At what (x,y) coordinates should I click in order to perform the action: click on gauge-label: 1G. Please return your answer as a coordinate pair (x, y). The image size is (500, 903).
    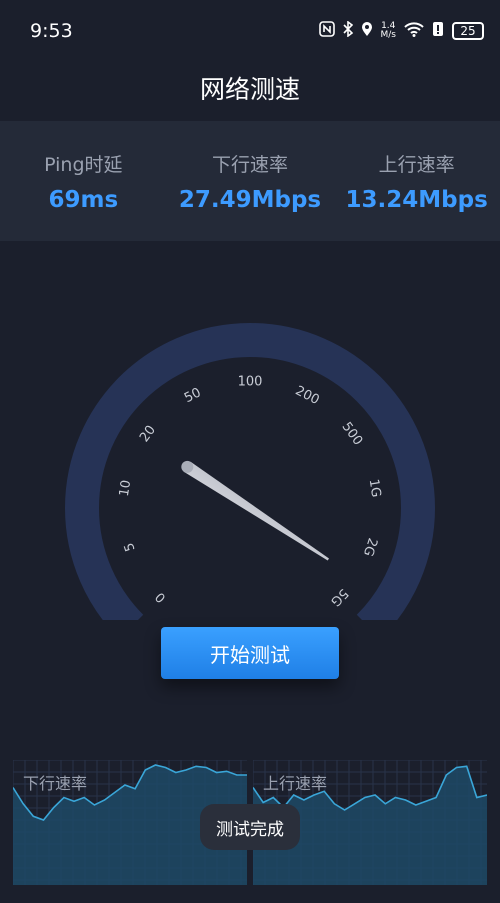
    Looking at the image, I should click on (375, 488).